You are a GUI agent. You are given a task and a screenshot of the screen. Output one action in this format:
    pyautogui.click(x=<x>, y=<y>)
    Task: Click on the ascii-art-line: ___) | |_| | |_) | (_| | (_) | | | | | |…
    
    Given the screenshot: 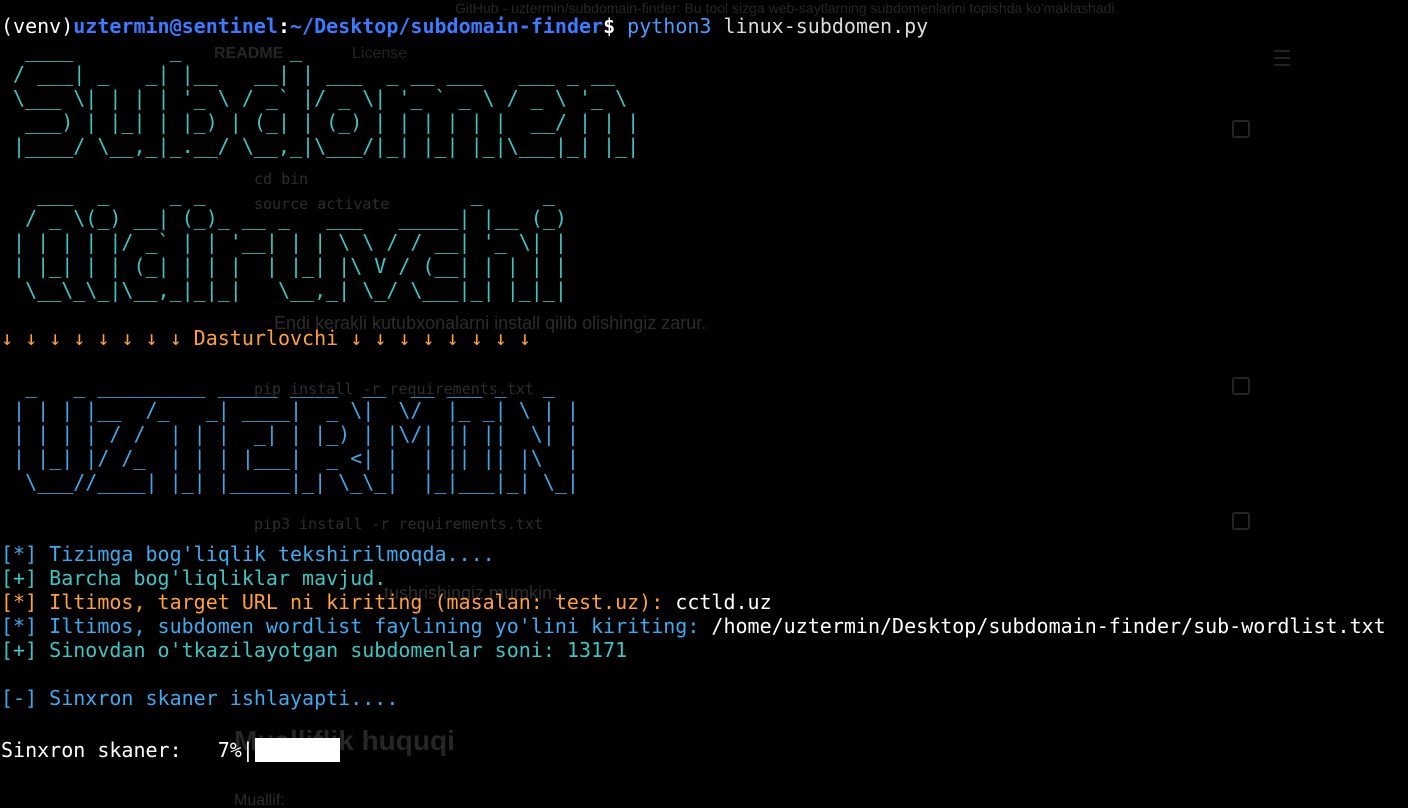 What is the action you would take?
    pyautogui.click(x=320, y=122)
    